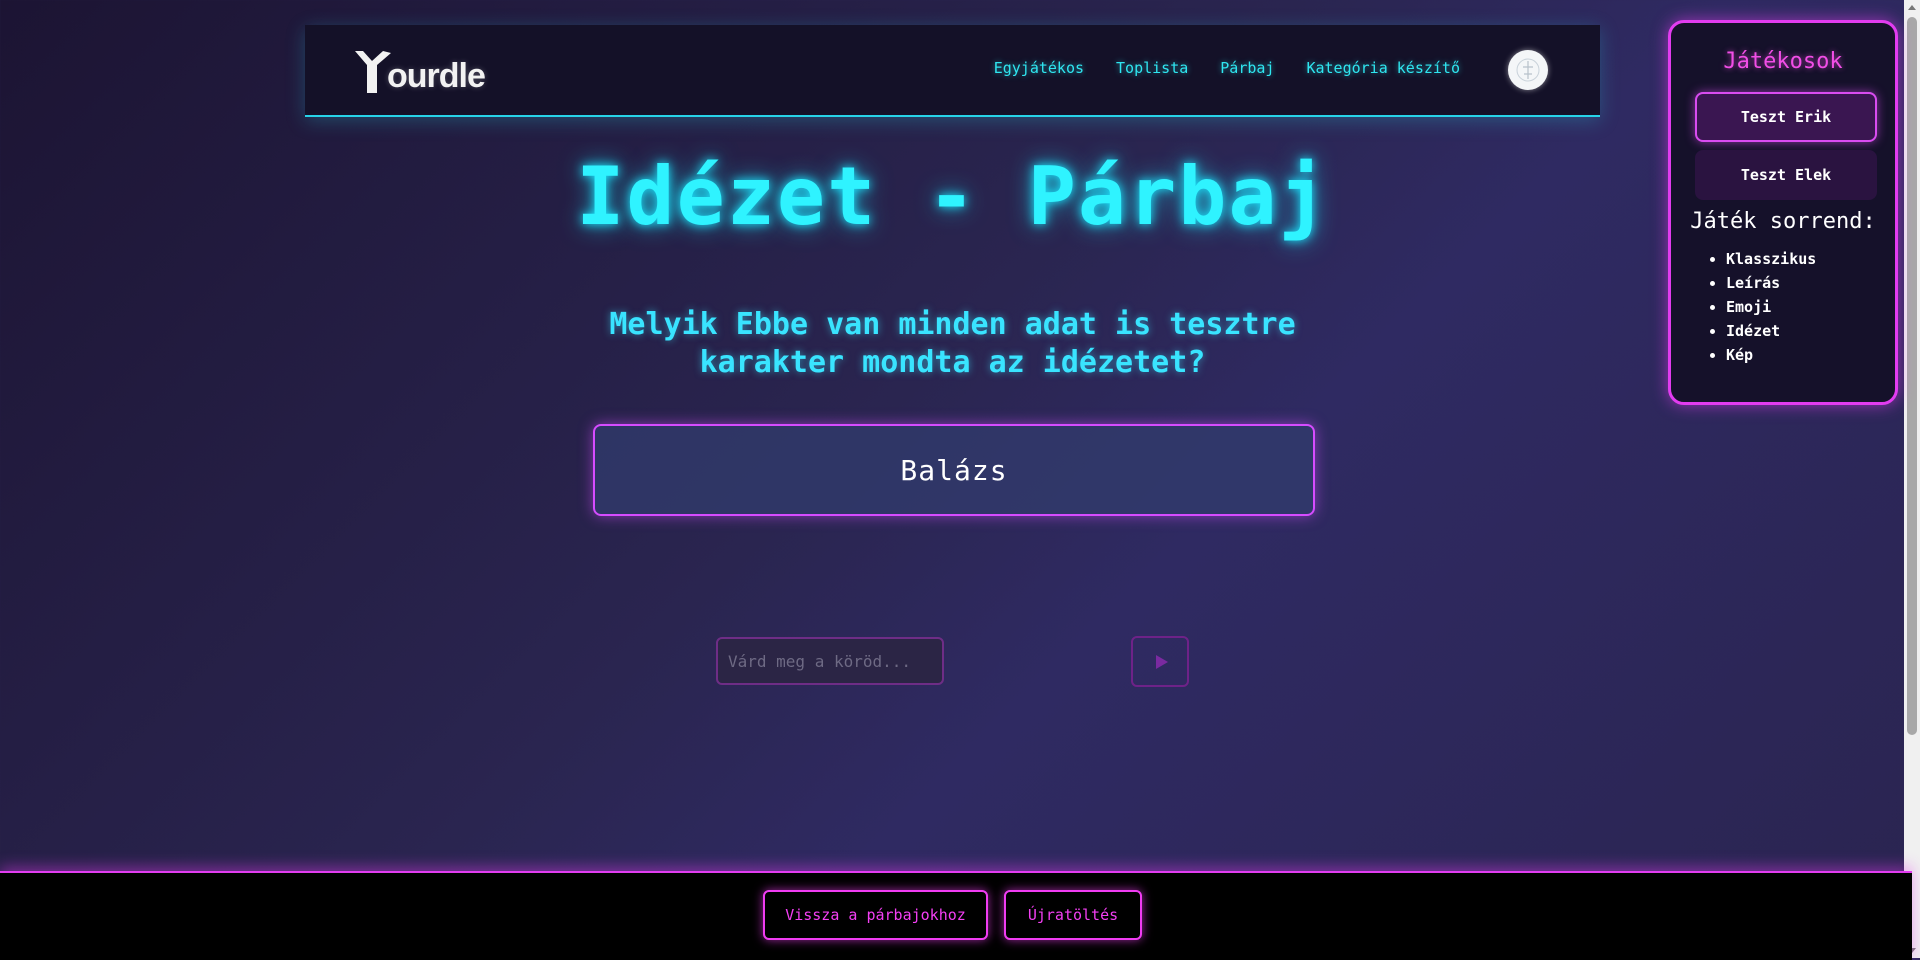 Image resolution: width=1920 pixels, height=960 pixels. I want to click on player-button-teszt-erik: Teszt Erik, so click(1786, 117).